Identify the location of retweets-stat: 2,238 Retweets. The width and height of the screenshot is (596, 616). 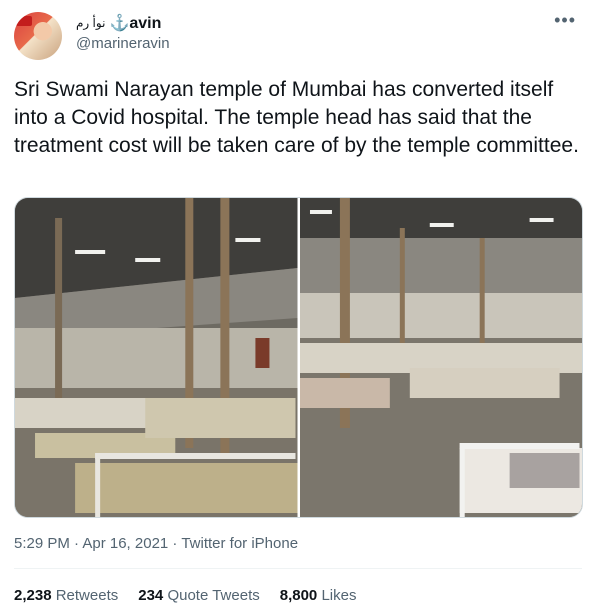
(66, 595).